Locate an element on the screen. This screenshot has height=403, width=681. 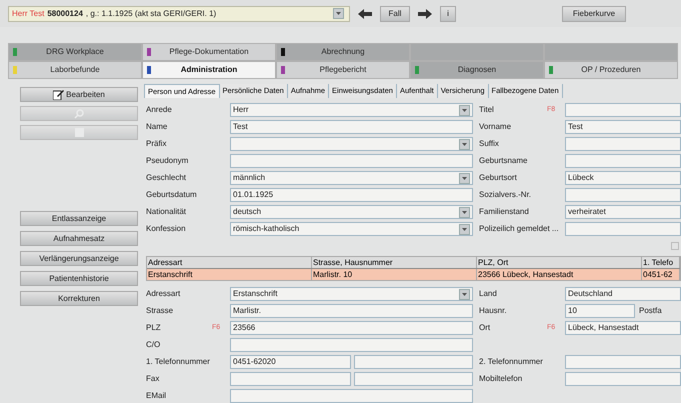
field-label: Geburtsdatum is located at coordinates (171, 194).